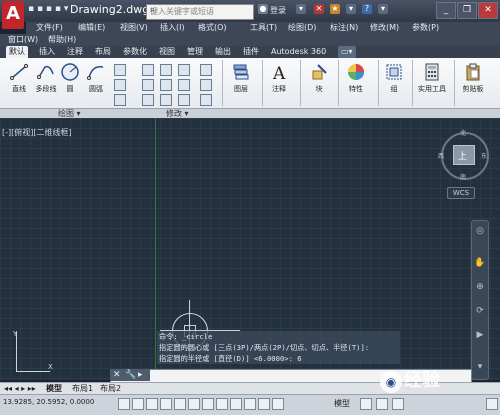 This screenshot has width=500, height=415. Describe the element at coordinates (37, 132) in the screenshot. I see `viewport-label: [-][俯视][二维线框]` at that location.